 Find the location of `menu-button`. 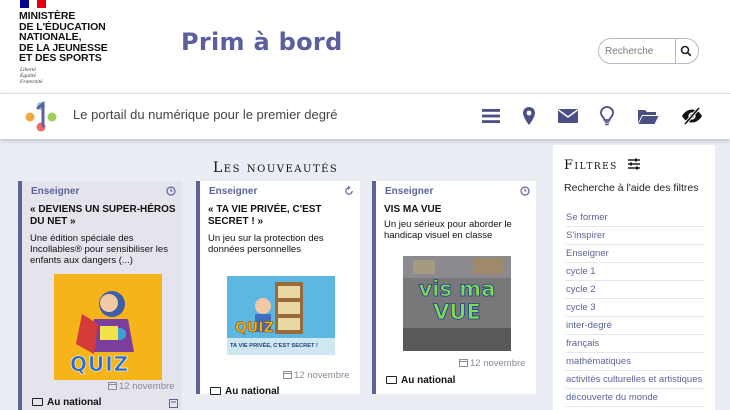

menu-button is located at coordinates (491, 116).